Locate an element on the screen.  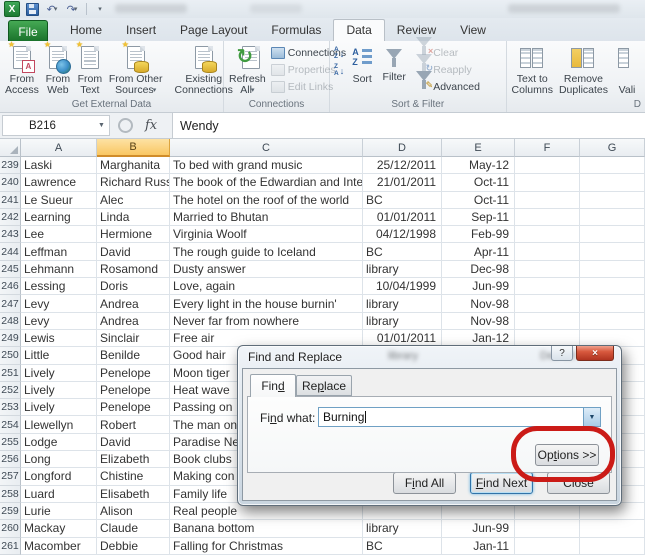
dialog-close-button: × is located at coordinates (595, 353).